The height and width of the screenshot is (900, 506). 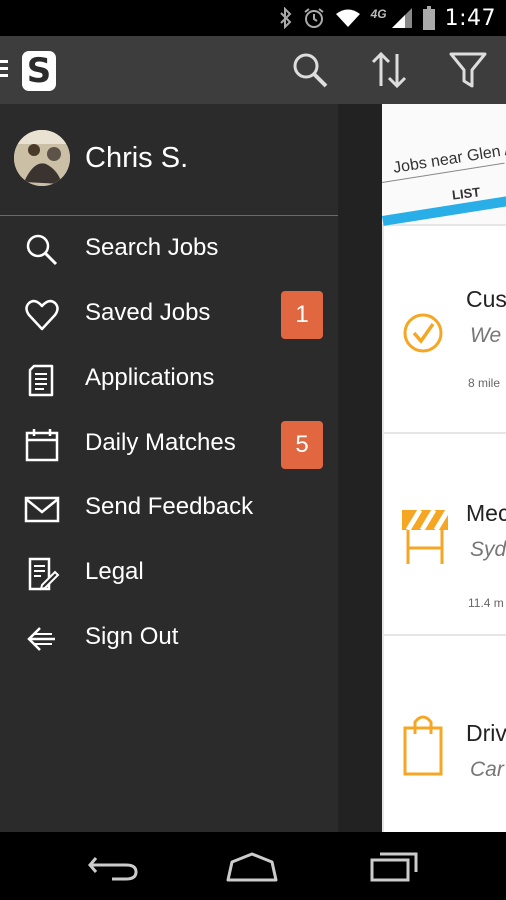 I want to click on avatar, so click(x=42, y=158).